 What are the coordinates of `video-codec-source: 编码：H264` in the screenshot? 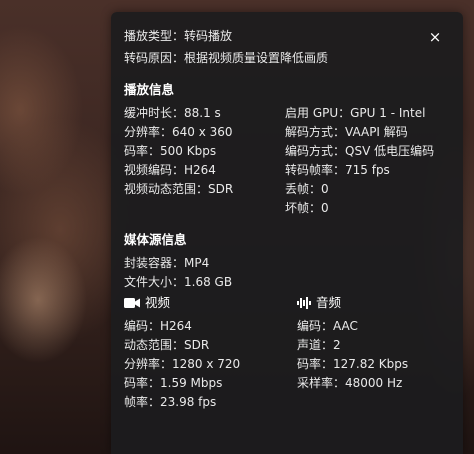 It's located at (158, 326).